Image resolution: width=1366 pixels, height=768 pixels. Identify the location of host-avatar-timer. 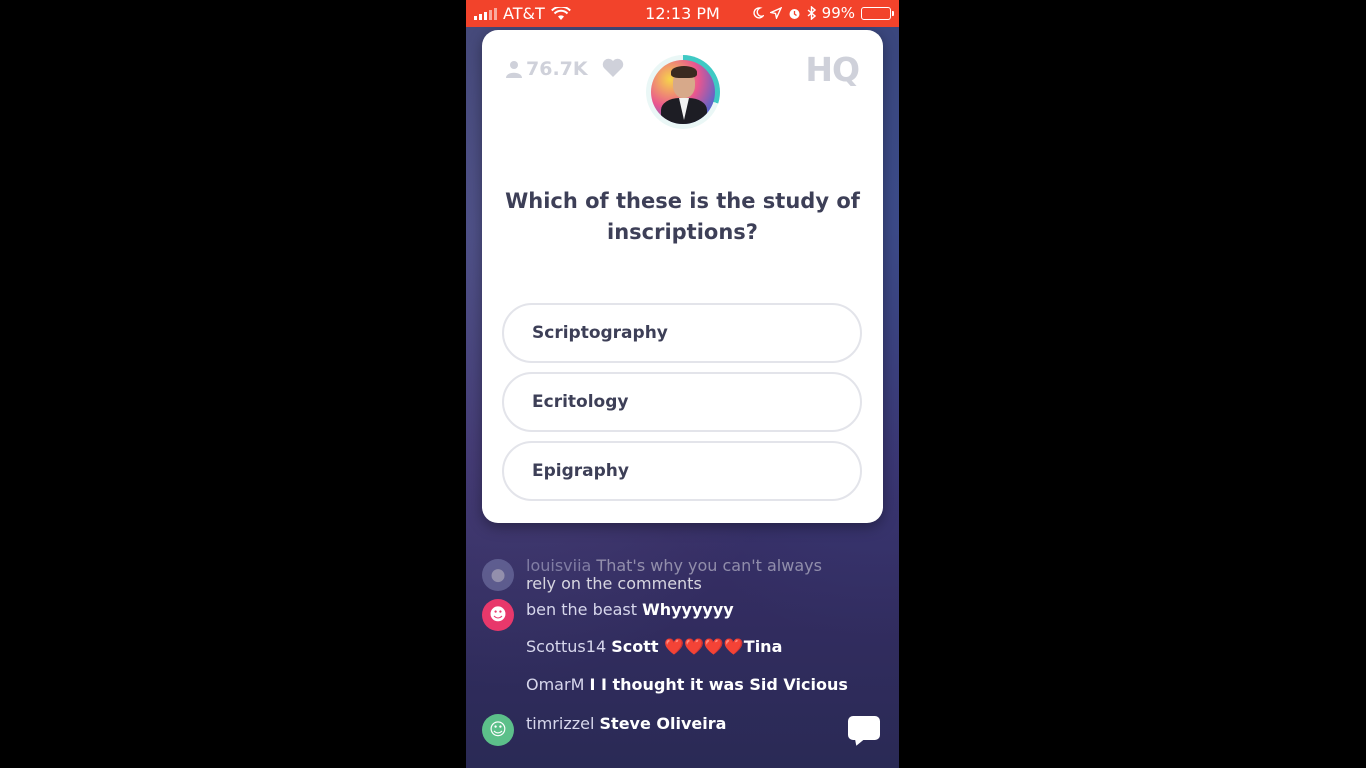
(683, 92).